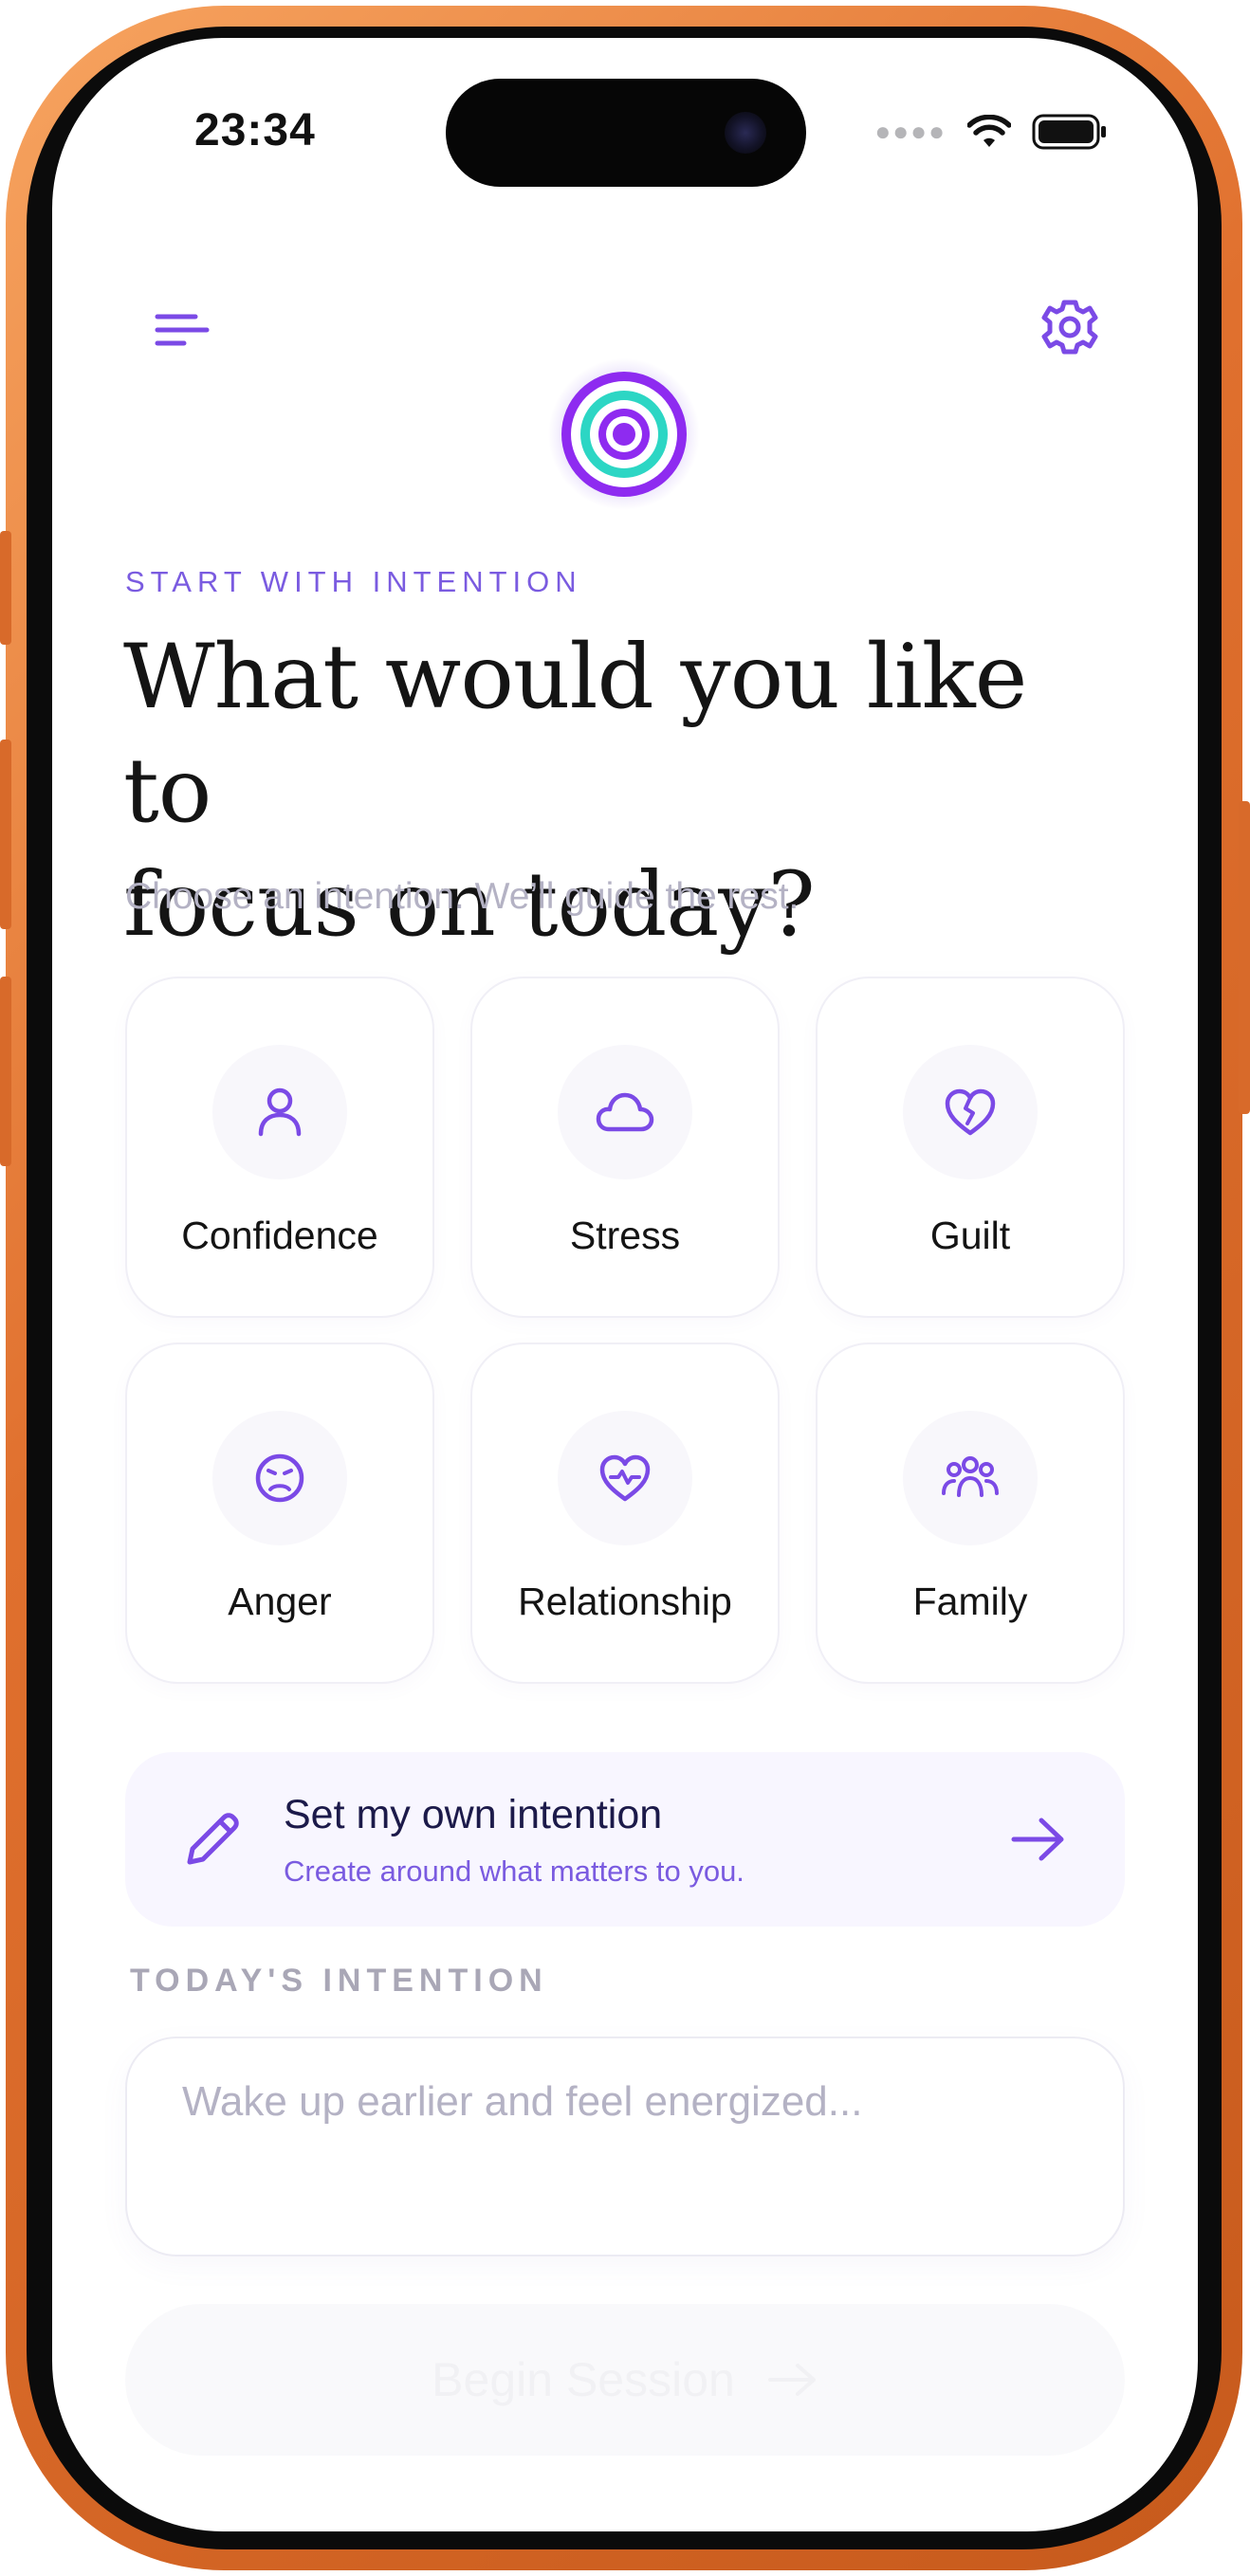 This screenshot has width=1250, height=2576. Describe the element at coordinates (213, 1839) in the screenshot. I see `pencil-icon` at that location.